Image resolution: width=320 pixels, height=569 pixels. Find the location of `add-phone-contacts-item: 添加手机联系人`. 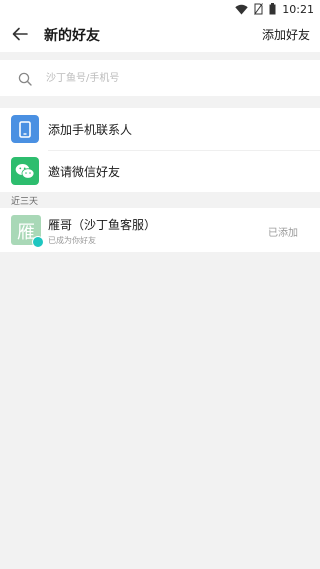

add-phone-contacts-item: 添加手机联系人 is located at coordinates (160, 129).